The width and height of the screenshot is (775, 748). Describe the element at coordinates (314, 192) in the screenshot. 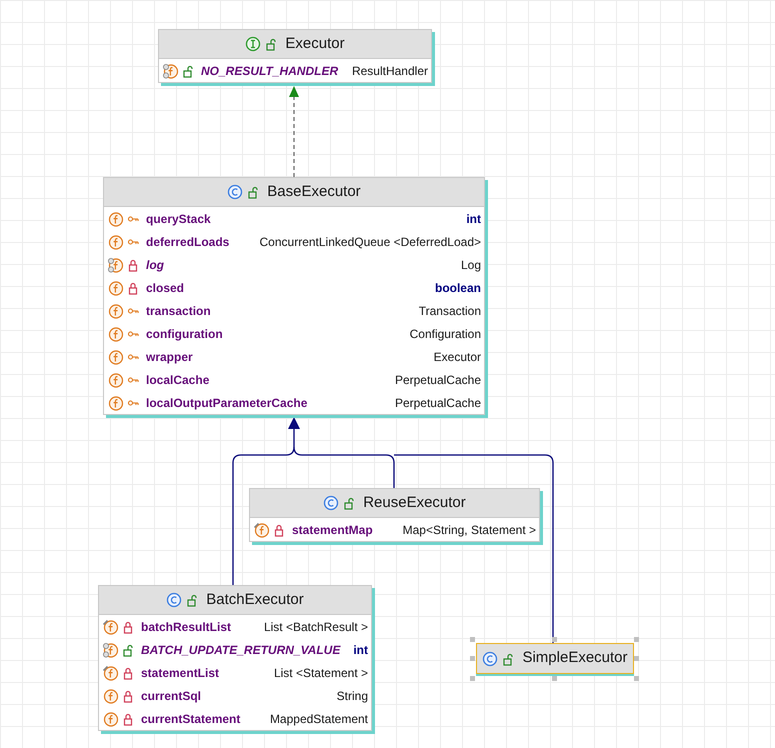

I see `class-name: BaseExecutor` at that location.